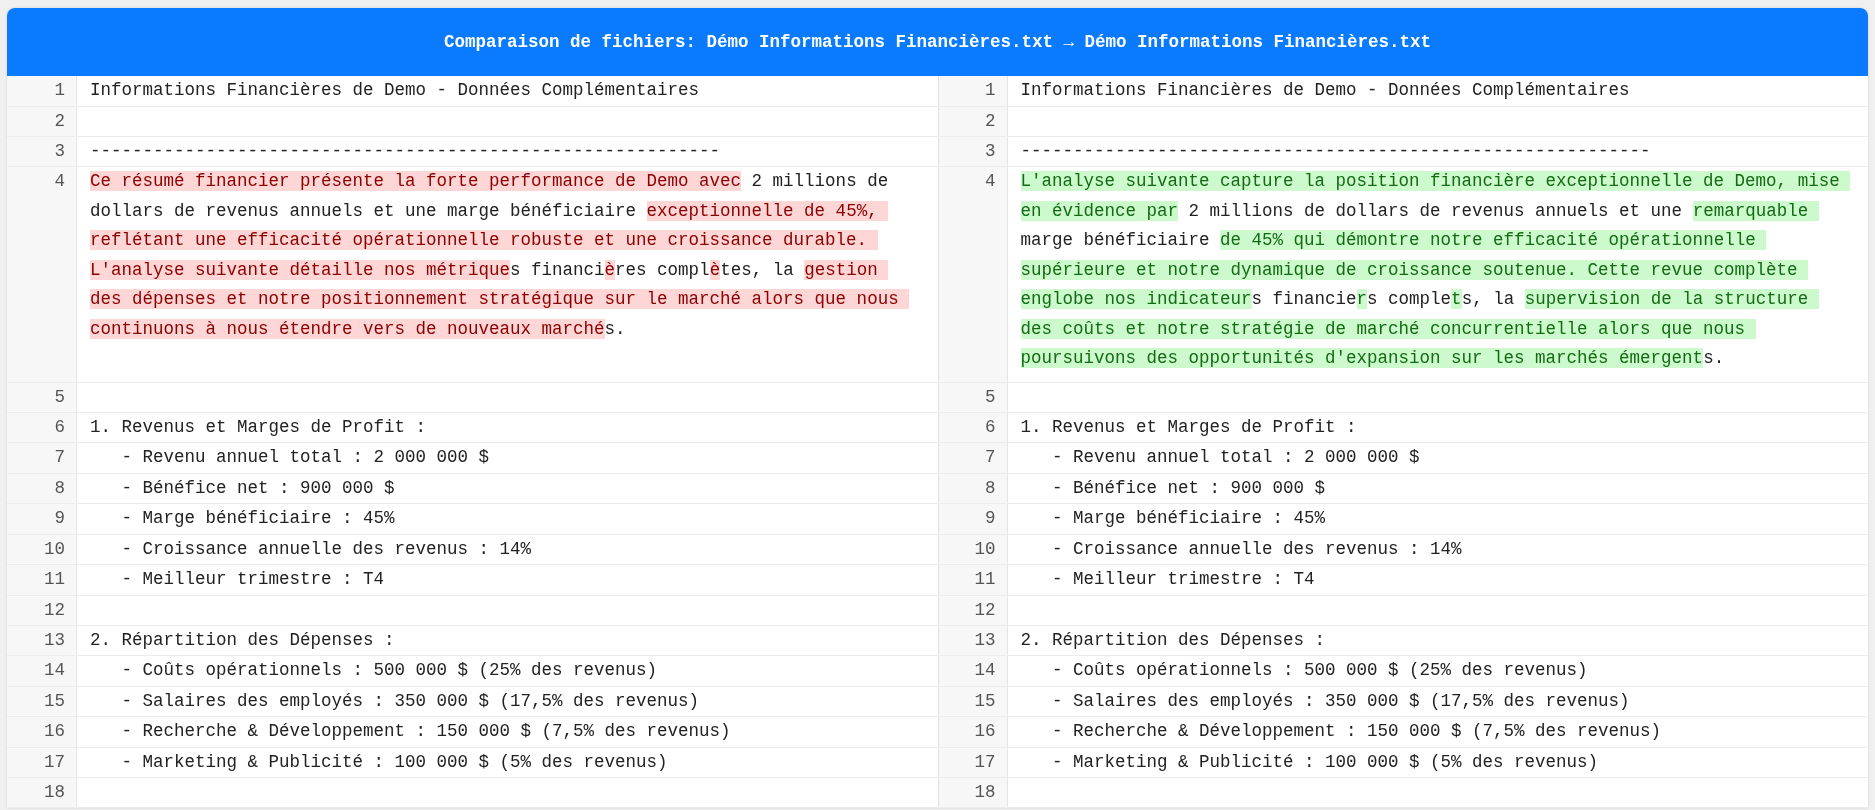 This screenshot has width=1875, height=810. I want to click on window-title: Comparaison de fichiers: Démo Informations Financières.txt → Démo Informations Financières.txt, so click(937, 42).